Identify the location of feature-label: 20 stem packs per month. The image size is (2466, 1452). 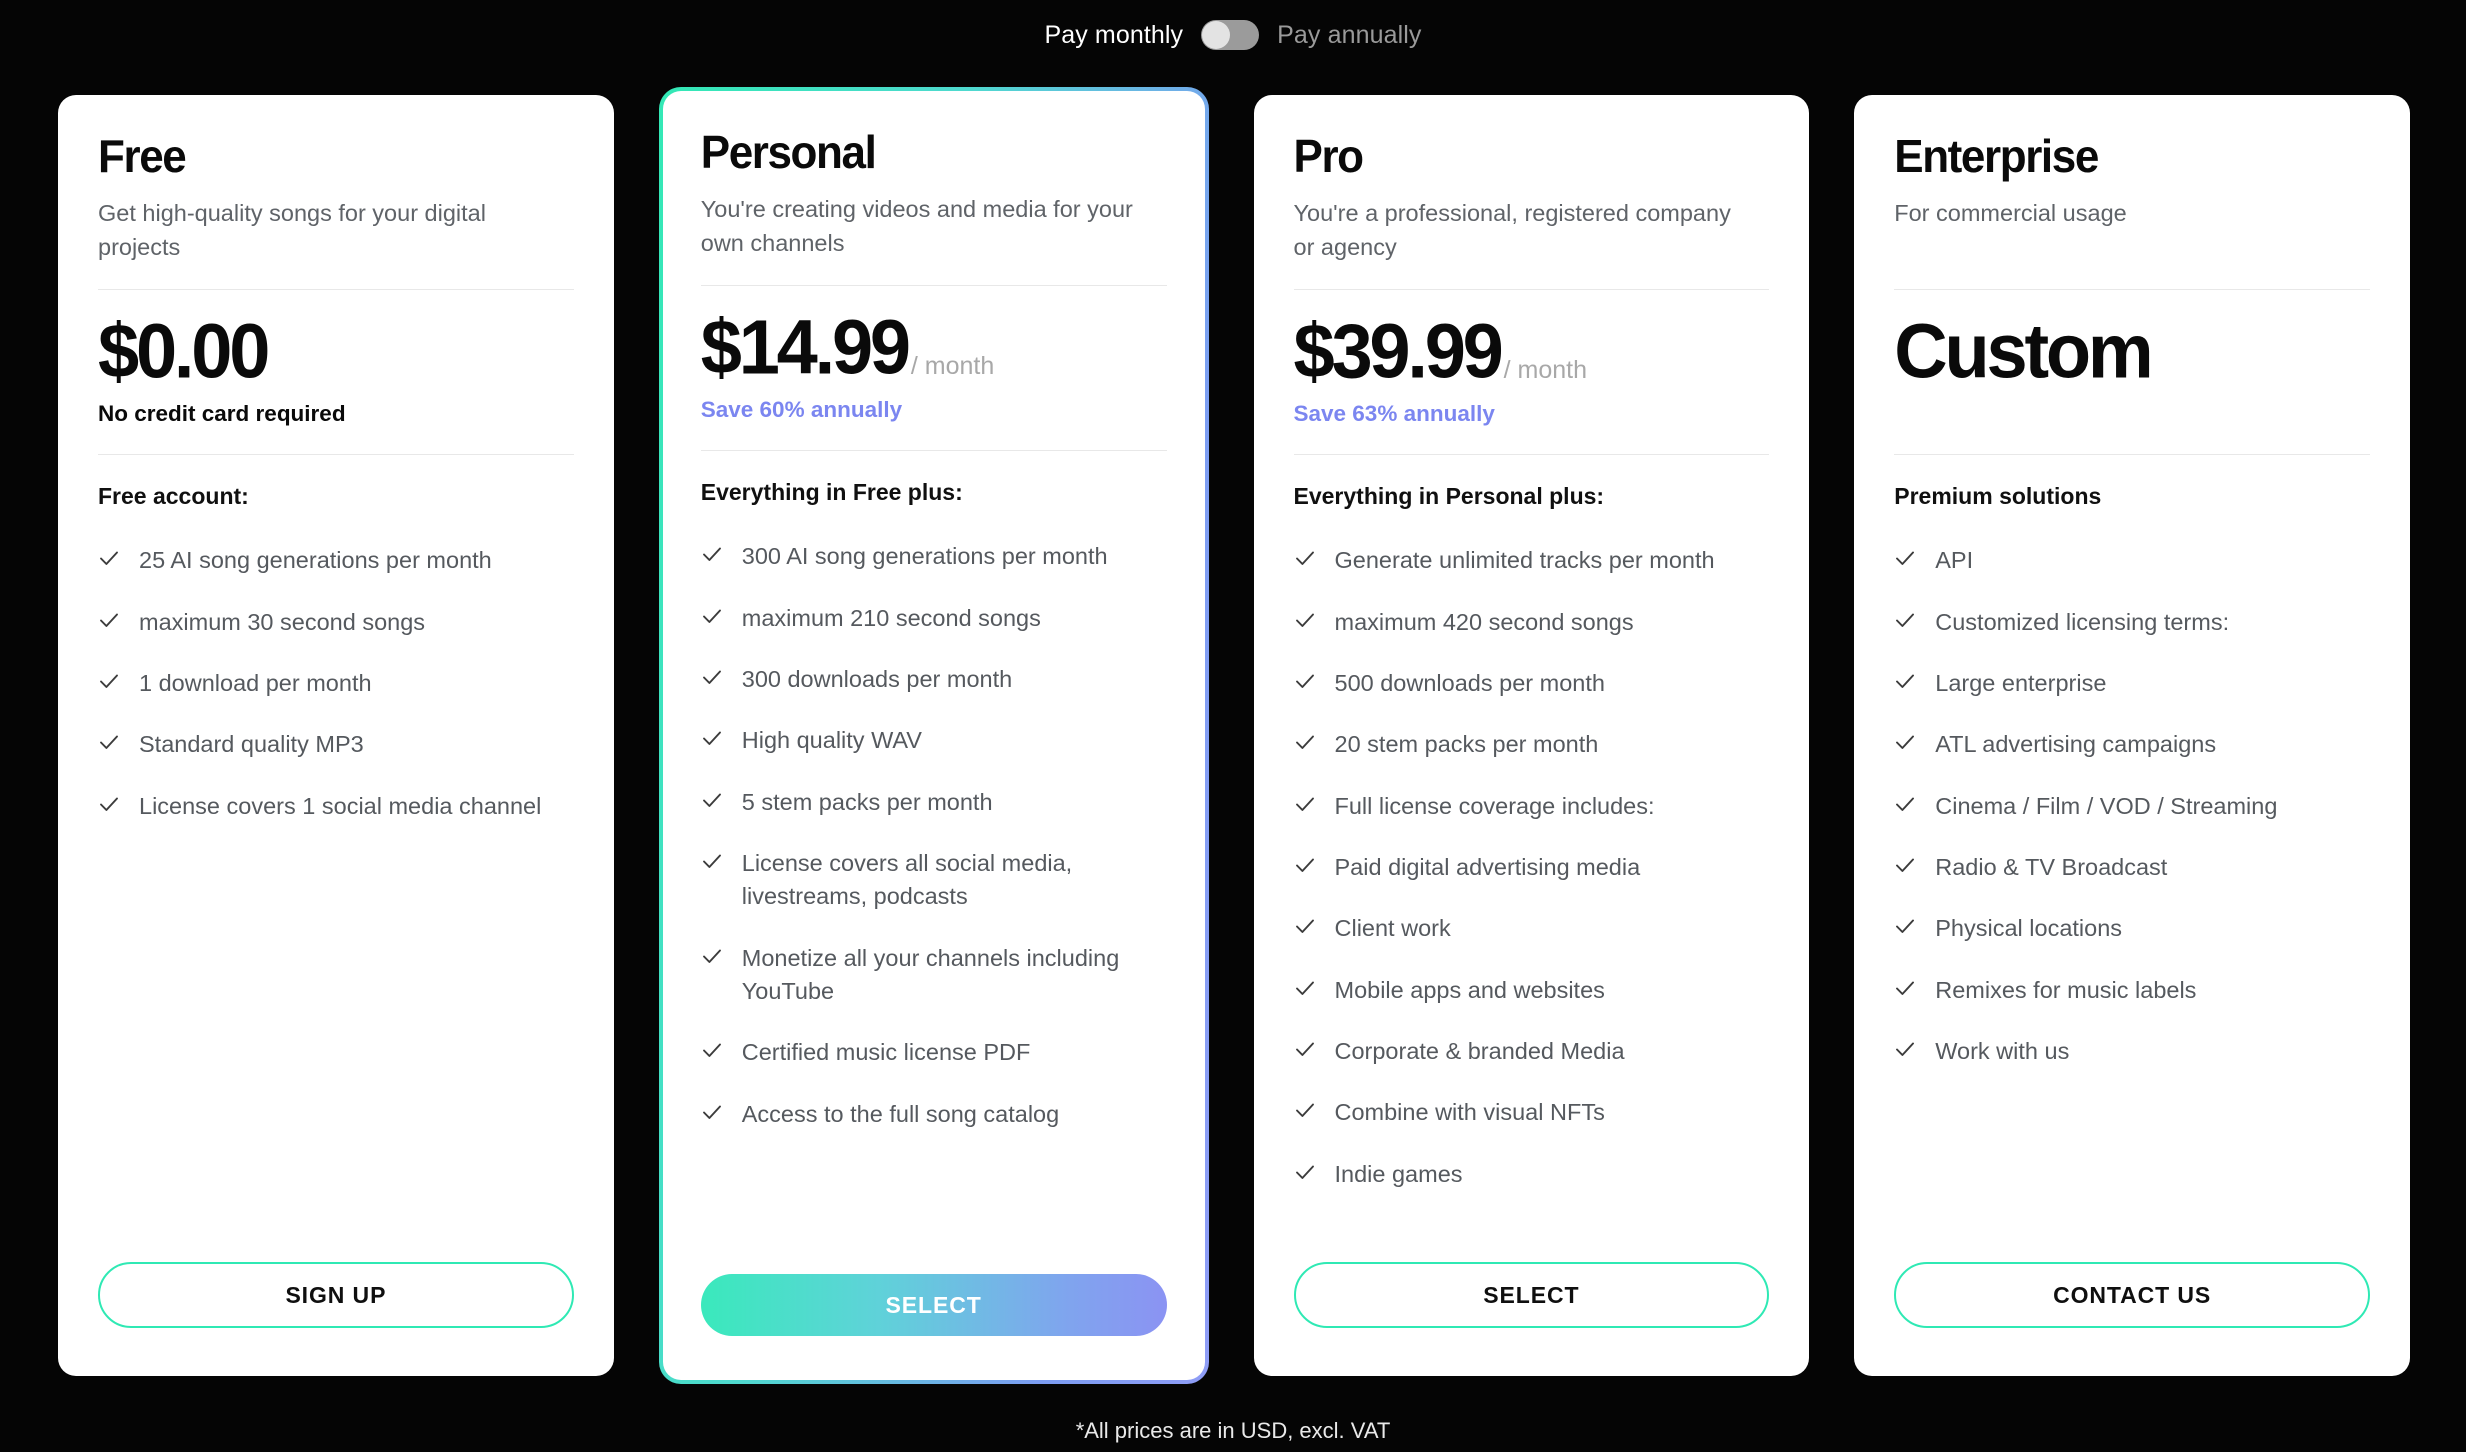
(1466, 744).